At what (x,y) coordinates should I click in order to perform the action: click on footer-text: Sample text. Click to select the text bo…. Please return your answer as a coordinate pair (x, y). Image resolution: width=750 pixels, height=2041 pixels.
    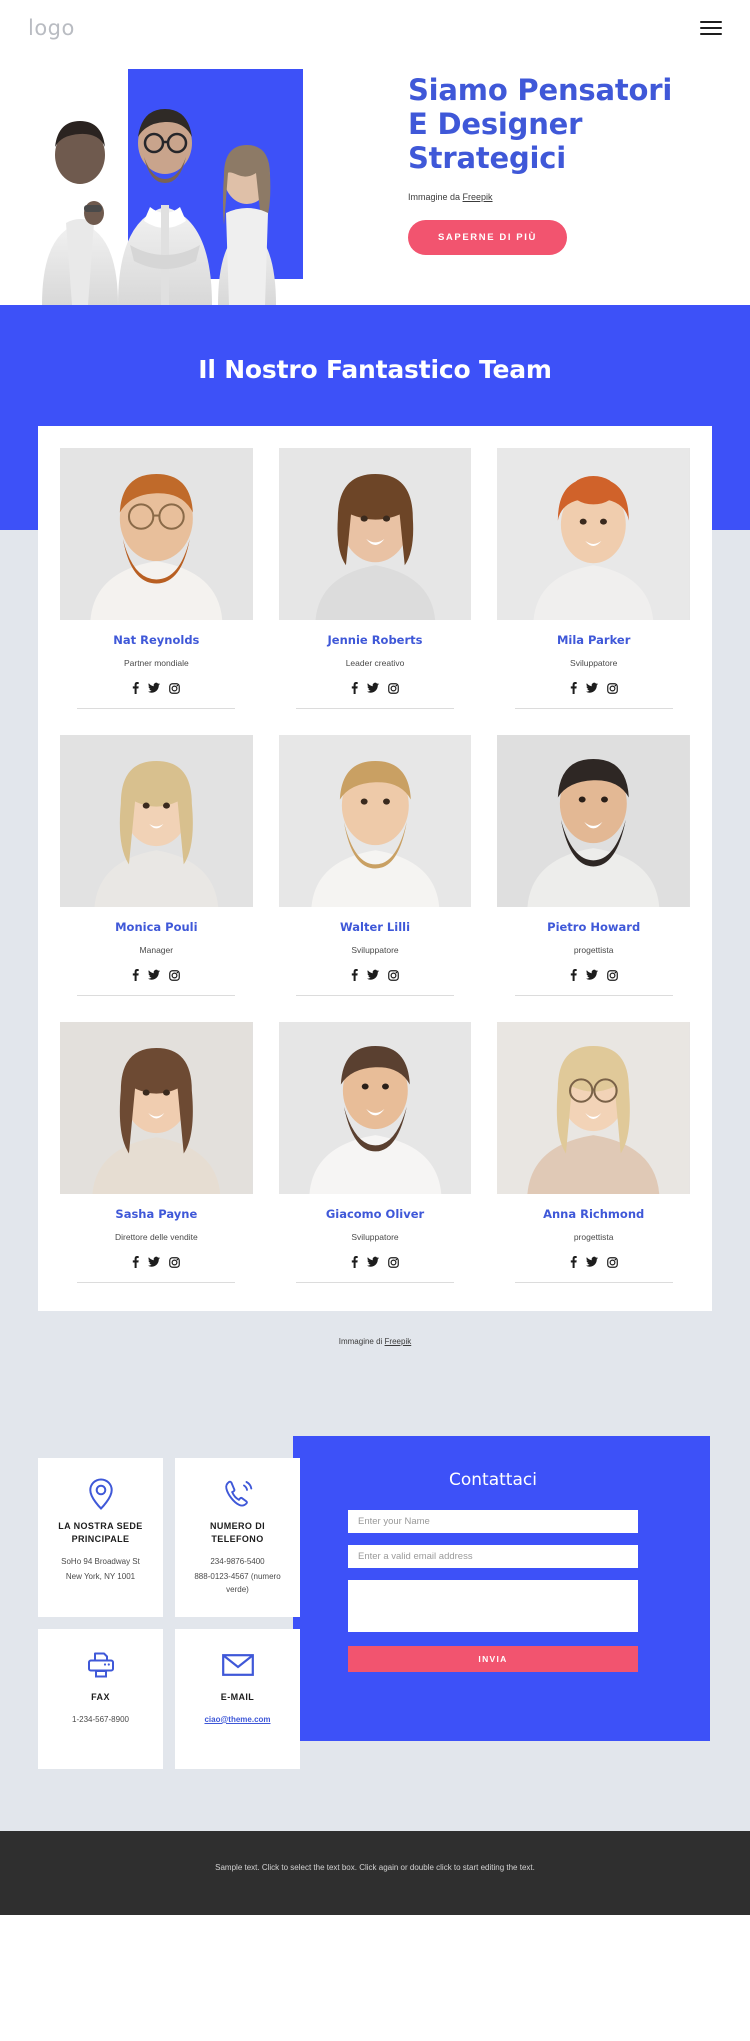
    Looking at the image, I should click on (375, 1867).